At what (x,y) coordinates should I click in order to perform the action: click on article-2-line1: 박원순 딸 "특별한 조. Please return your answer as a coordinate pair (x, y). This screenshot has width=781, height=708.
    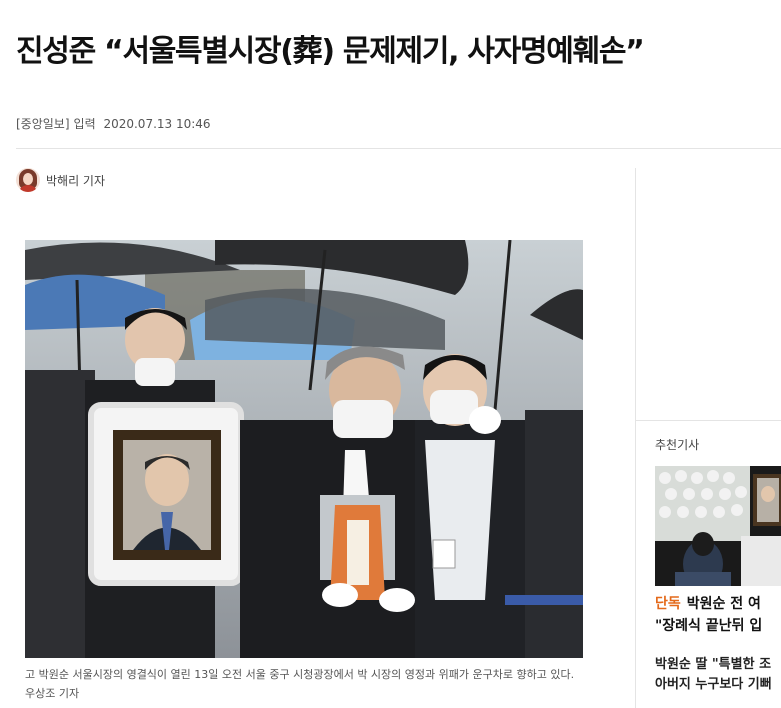
    Looking at the image, I should click on (718, 665).